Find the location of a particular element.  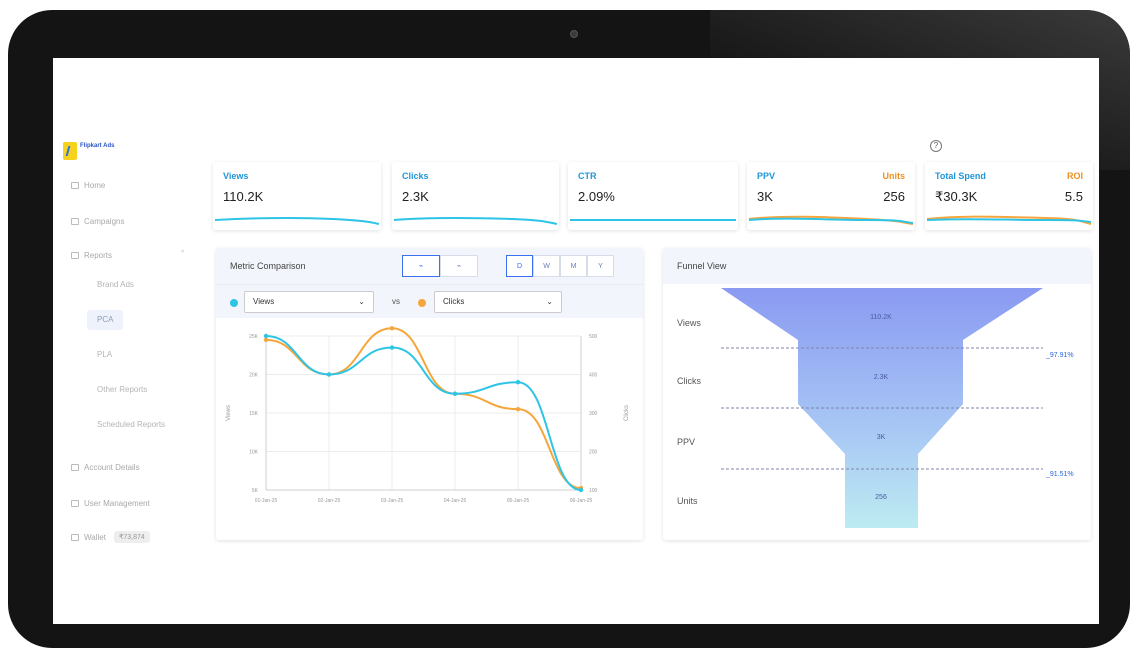

y2-tick-label: 400 is located at coordinates (593, 376).